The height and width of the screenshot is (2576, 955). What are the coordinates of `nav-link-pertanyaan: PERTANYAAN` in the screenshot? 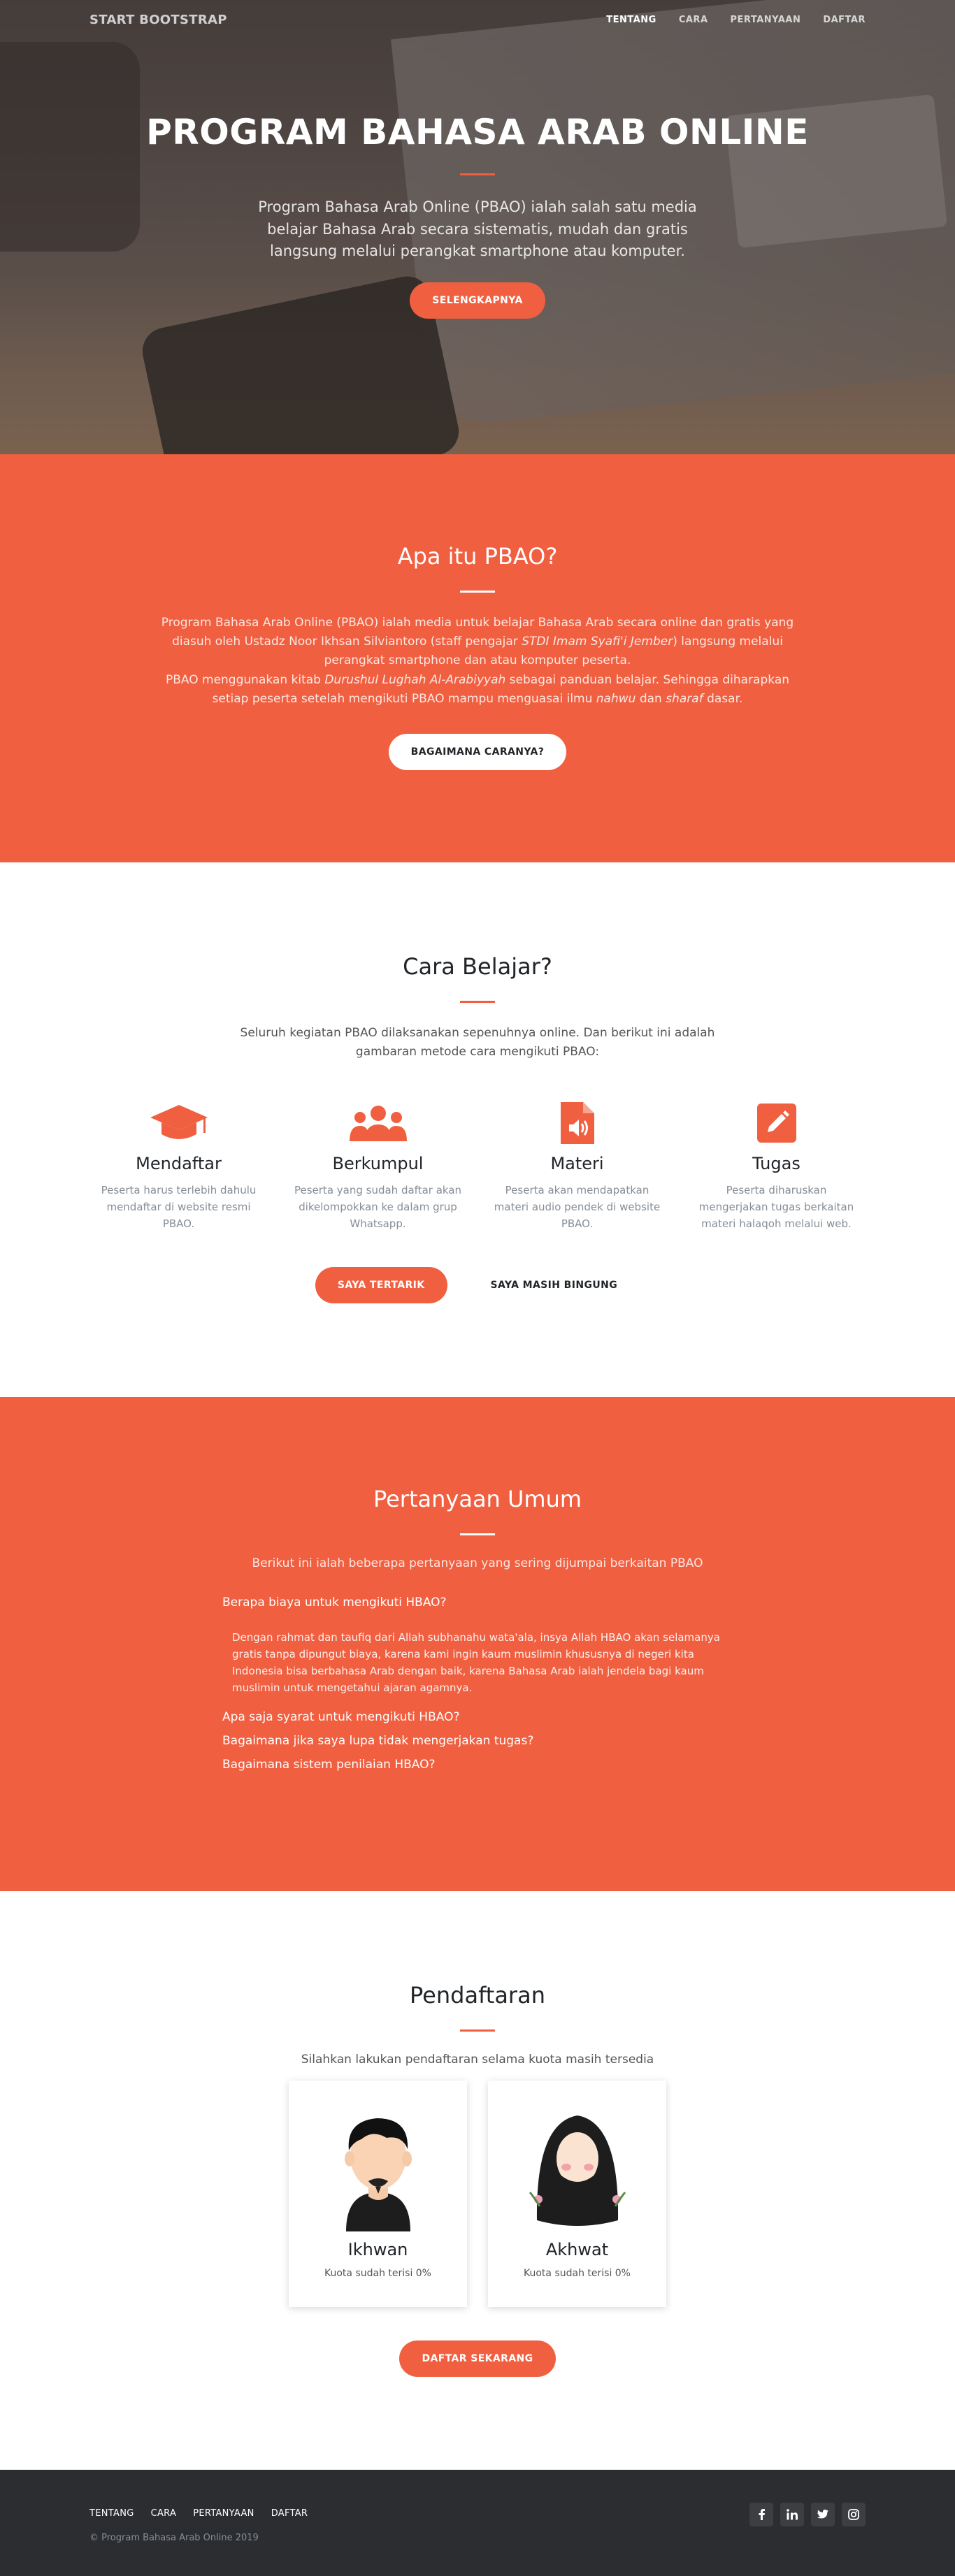 It's located at (766, 20).